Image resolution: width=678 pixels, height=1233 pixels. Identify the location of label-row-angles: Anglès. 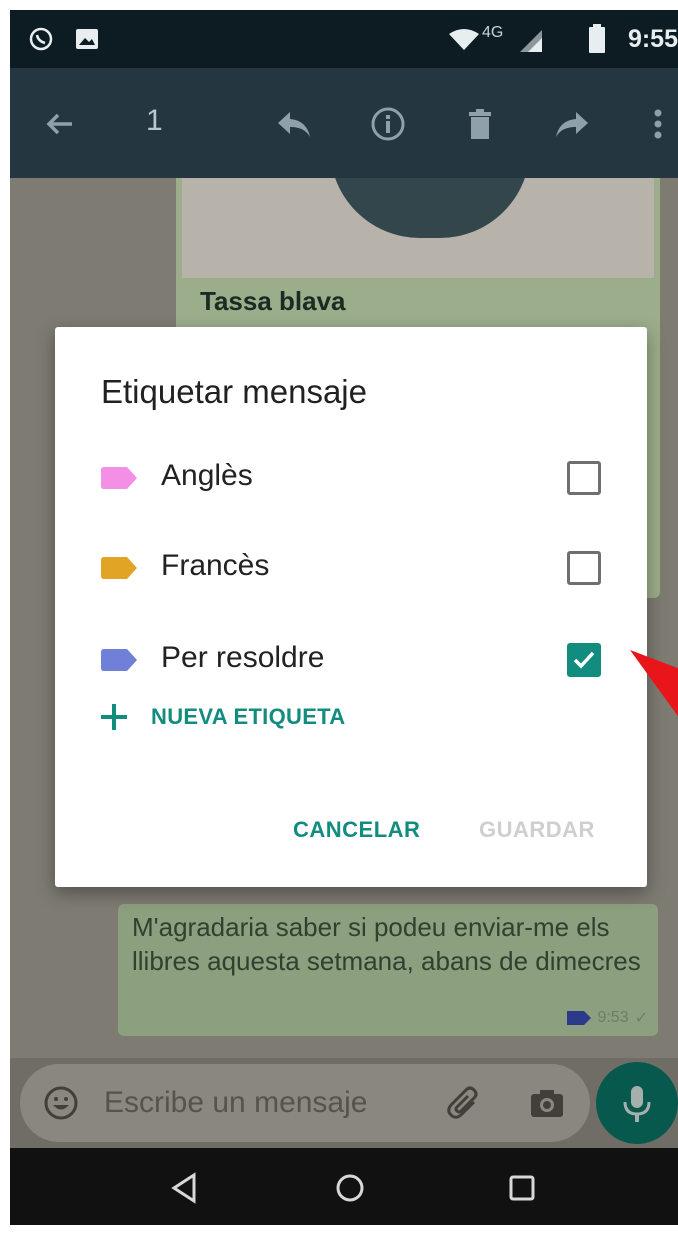
(351, 479).